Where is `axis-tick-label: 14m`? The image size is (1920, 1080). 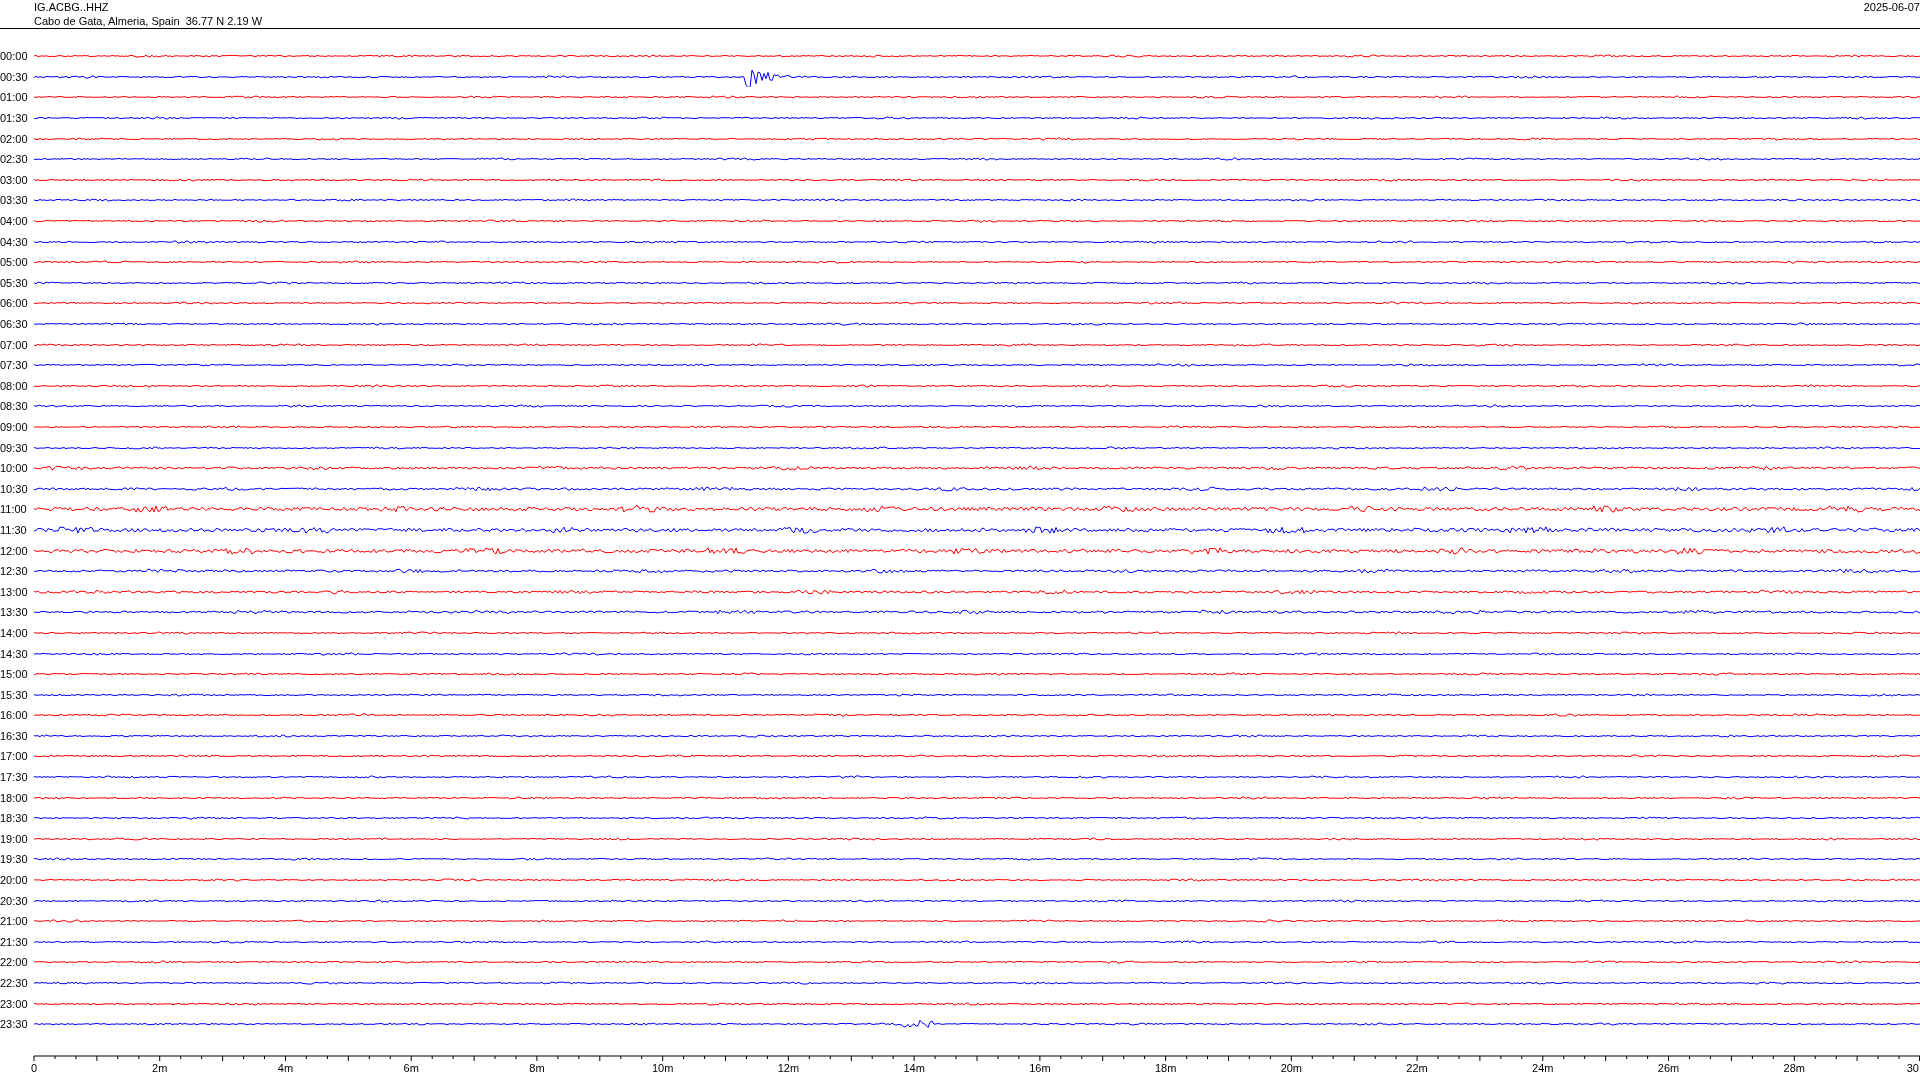
axis-tick-label: 14m is located at coordinates (914, 1067).